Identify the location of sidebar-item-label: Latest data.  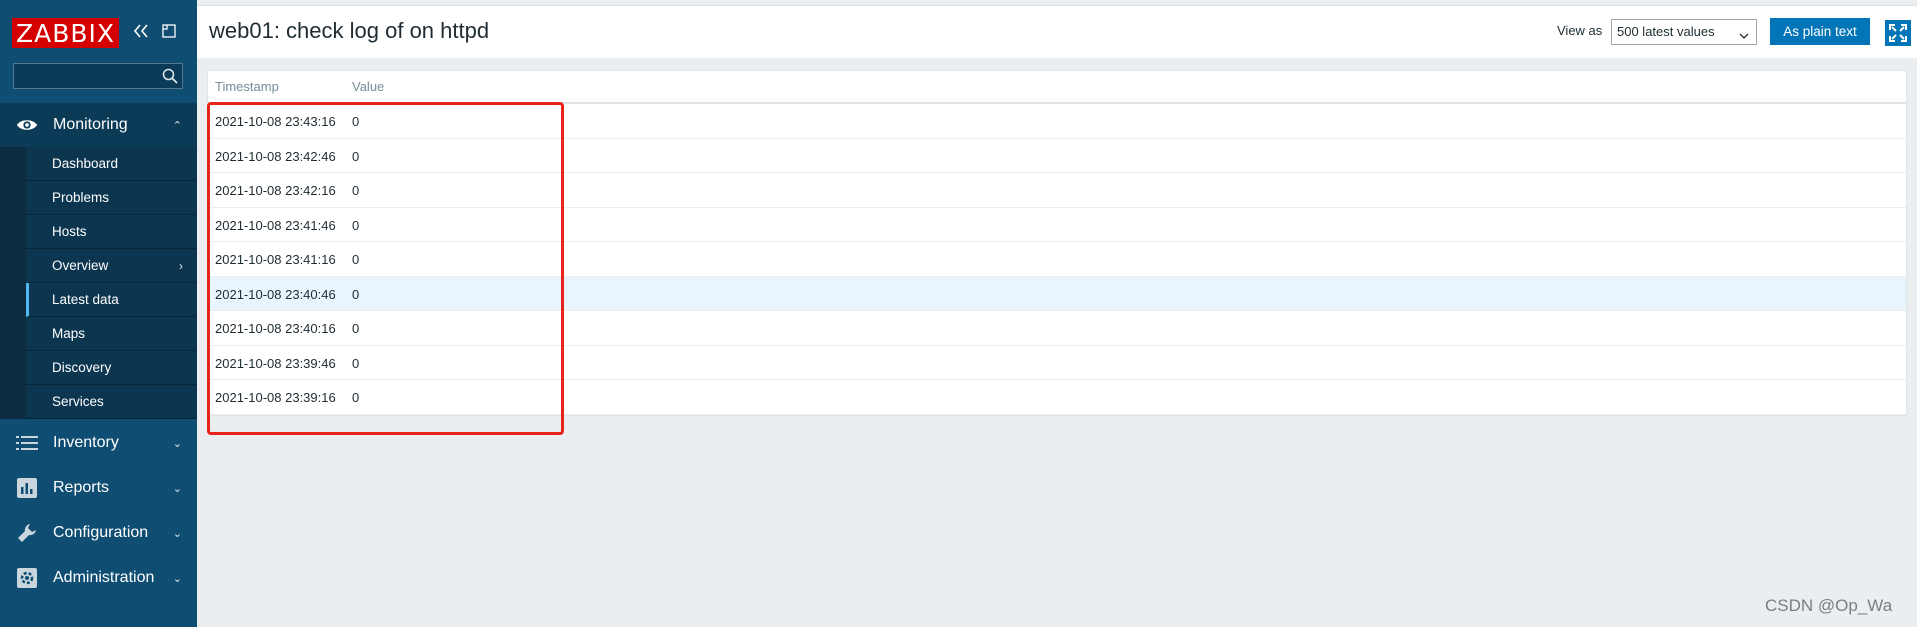
(85, 299).